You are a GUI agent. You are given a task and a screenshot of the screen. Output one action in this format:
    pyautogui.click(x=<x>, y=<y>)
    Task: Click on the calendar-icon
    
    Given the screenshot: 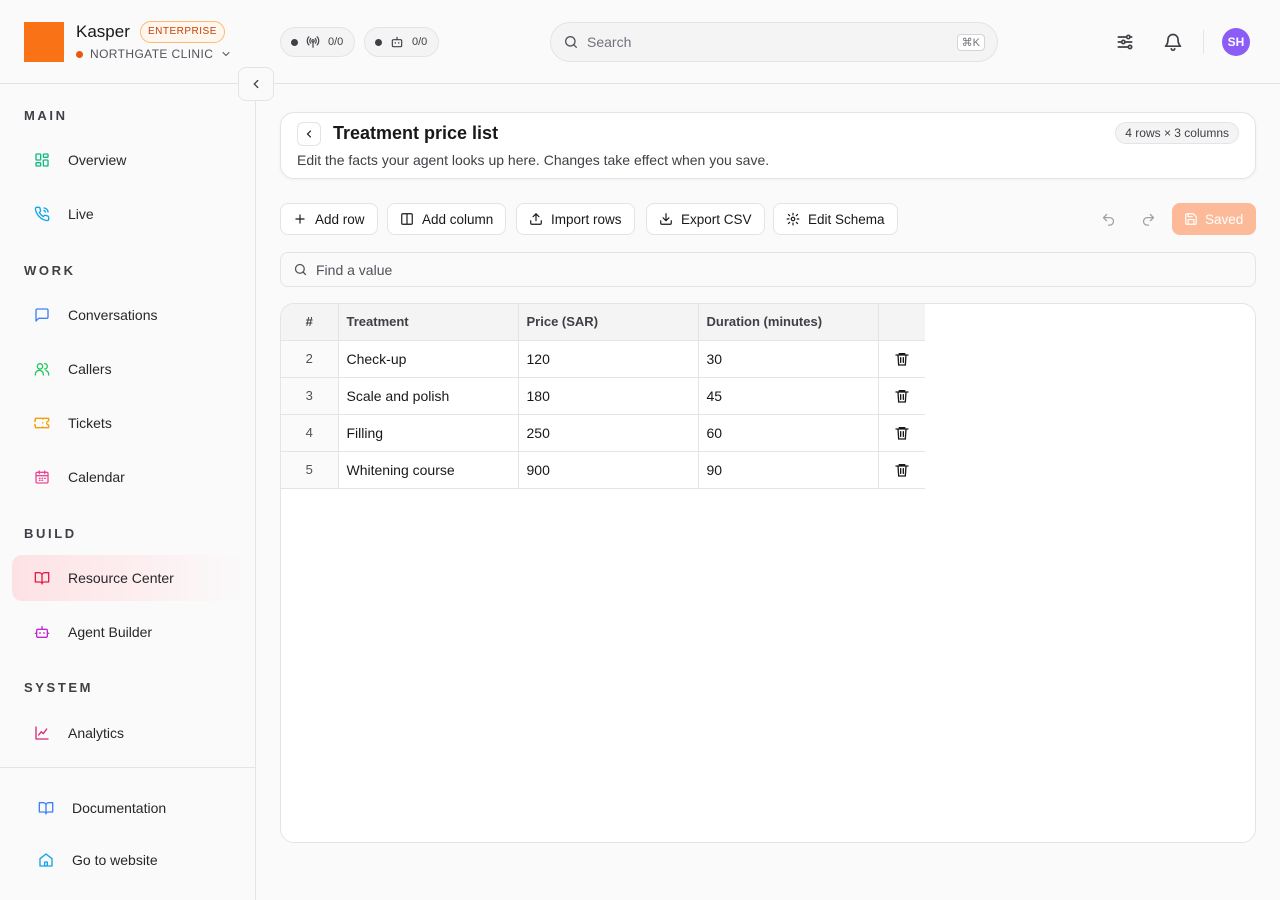 What is the action you would take?
    pyautogui.click(x=42, y=477)
    